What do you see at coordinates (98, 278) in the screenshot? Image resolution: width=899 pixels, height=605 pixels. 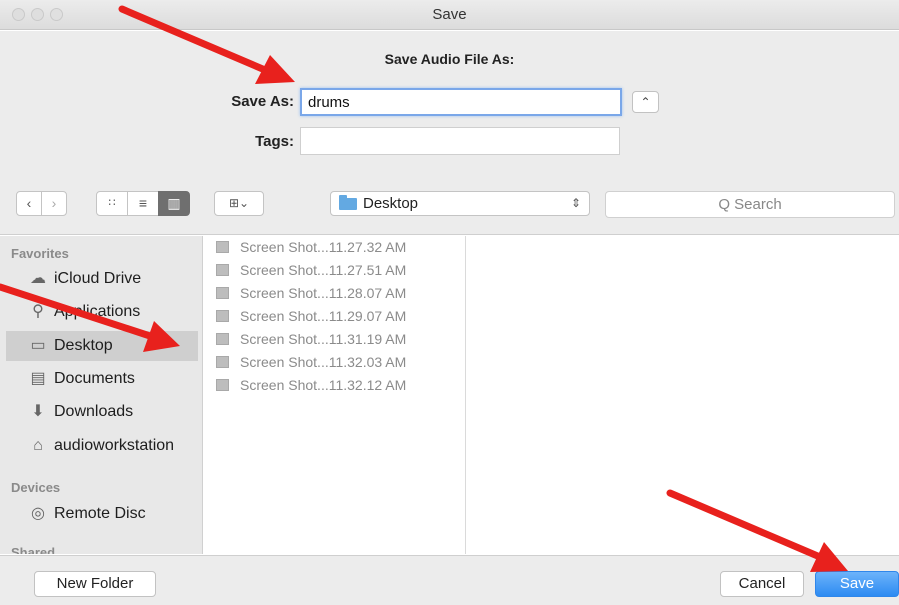 I see `sidebar-item-label: iCloud Drive` at bounding box center [98, 278].